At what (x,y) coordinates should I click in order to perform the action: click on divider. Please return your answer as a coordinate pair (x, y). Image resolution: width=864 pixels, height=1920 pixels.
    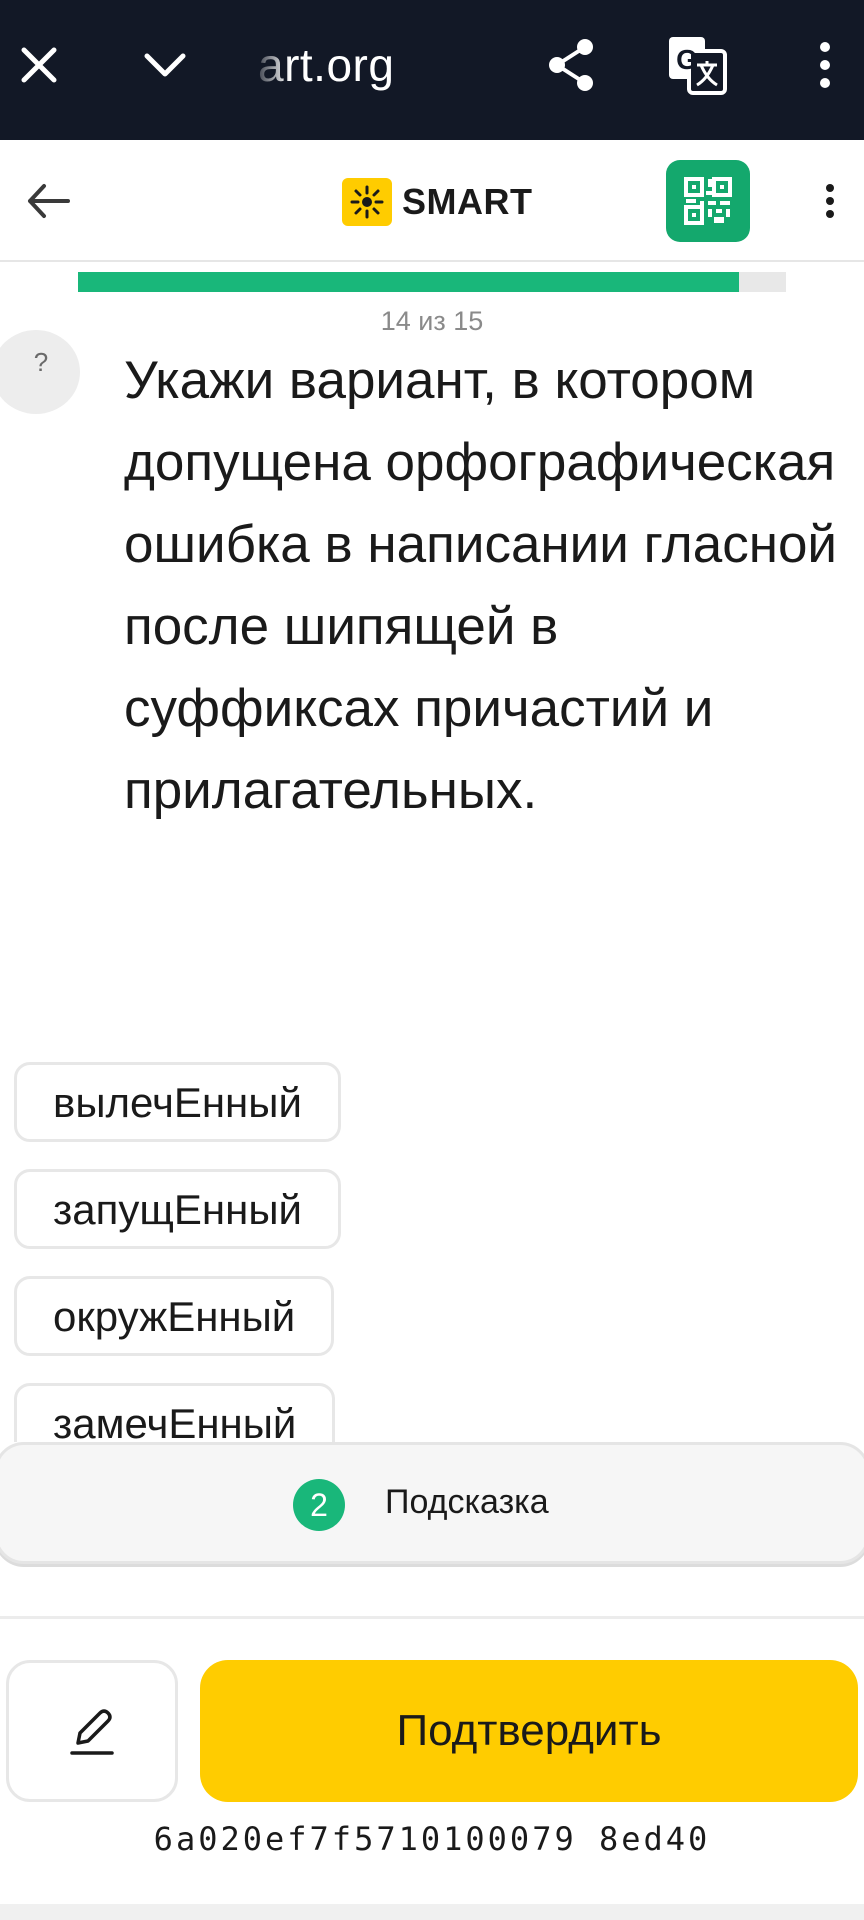
    Looking at the image, I should click on (432, 1617).